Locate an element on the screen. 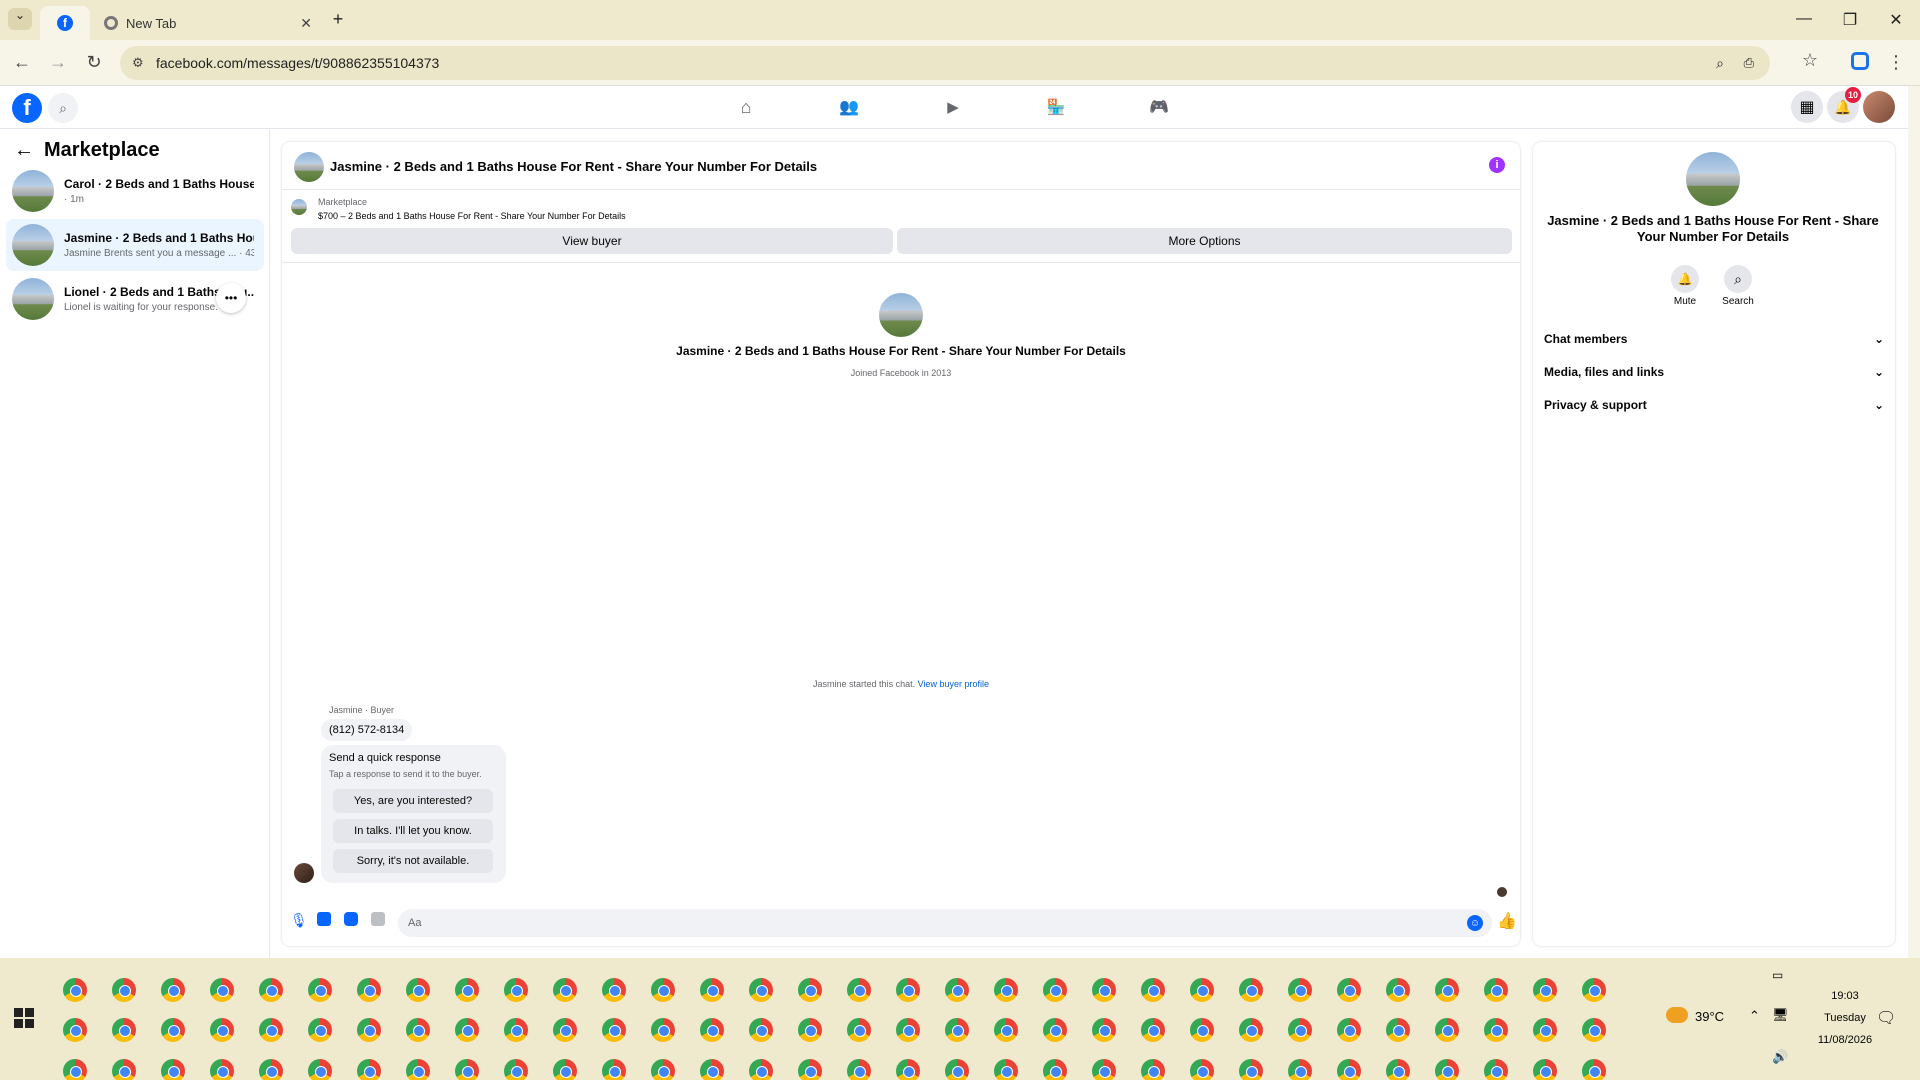 The height and width of the screenshot is (1080, 1920). section-chat-members: Chat members ⌄ is located at coordinates (1714, 339).